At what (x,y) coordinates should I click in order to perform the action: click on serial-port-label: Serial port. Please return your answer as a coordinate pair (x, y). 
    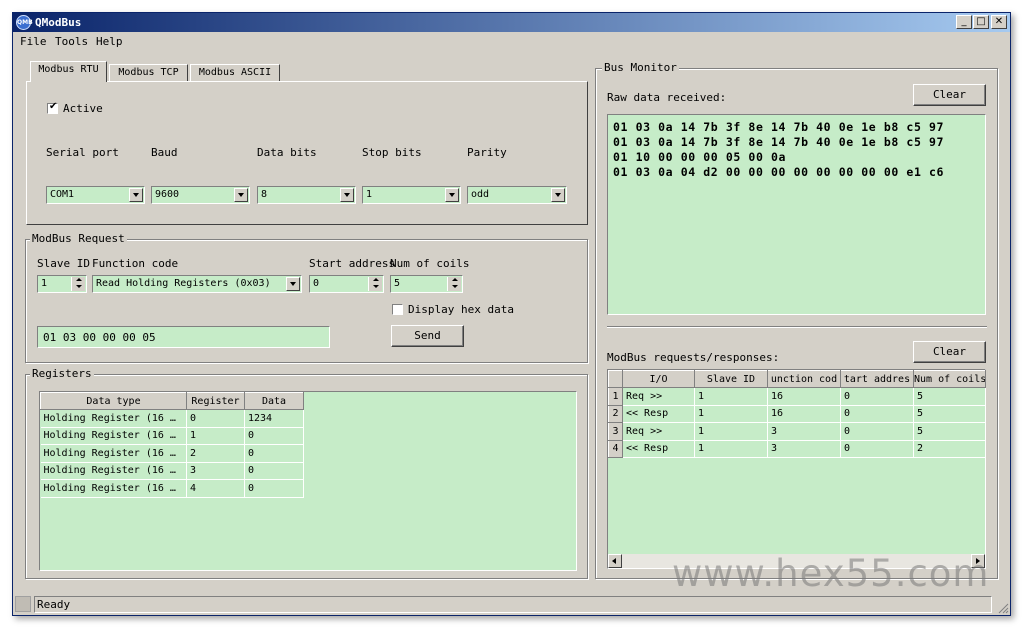
    Looking at the image, I should click on (82, 152).